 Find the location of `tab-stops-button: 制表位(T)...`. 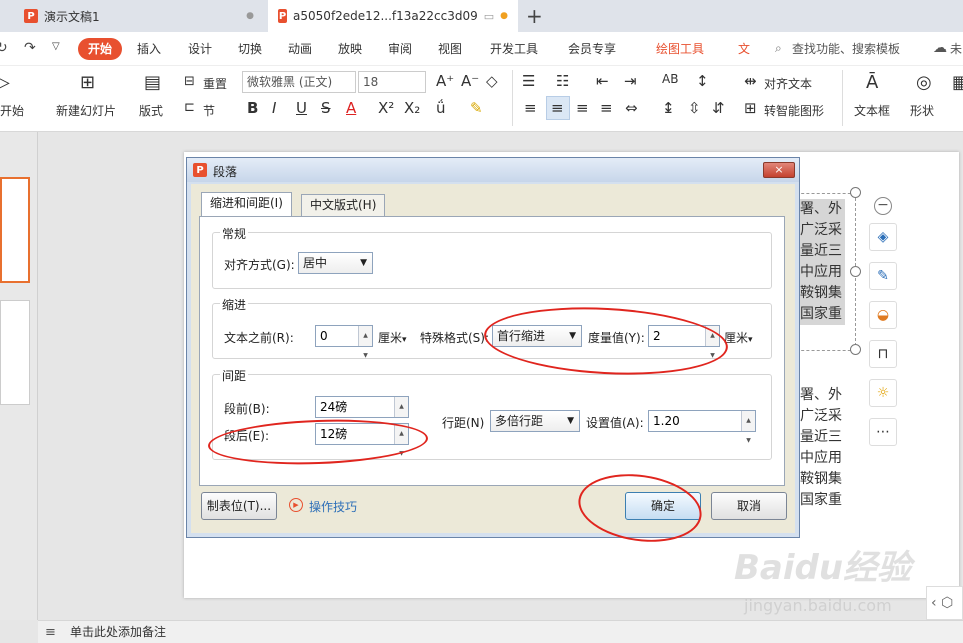

tab-stops-button: 制表位(T)... is located at coordinates (239, 506).